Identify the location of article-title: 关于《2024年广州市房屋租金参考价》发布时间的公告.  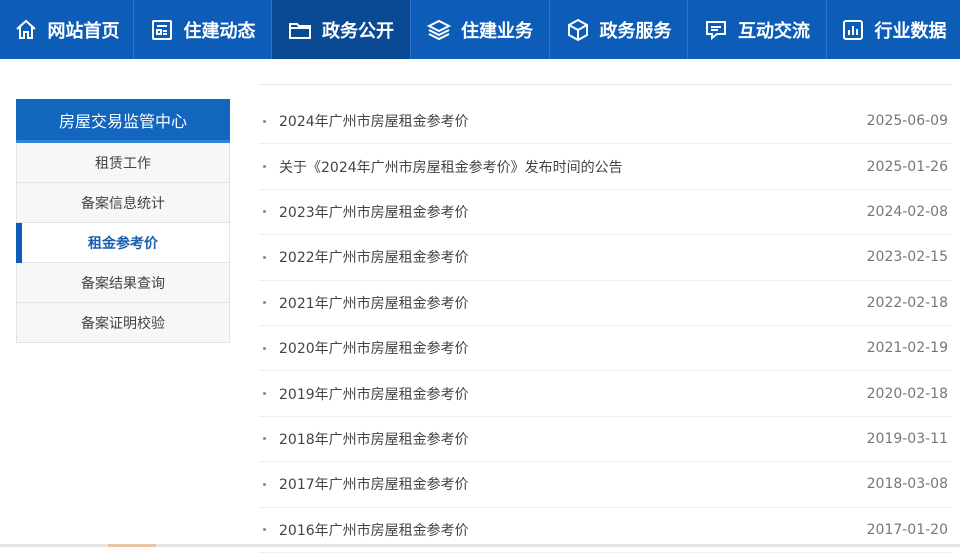
(573, 167).